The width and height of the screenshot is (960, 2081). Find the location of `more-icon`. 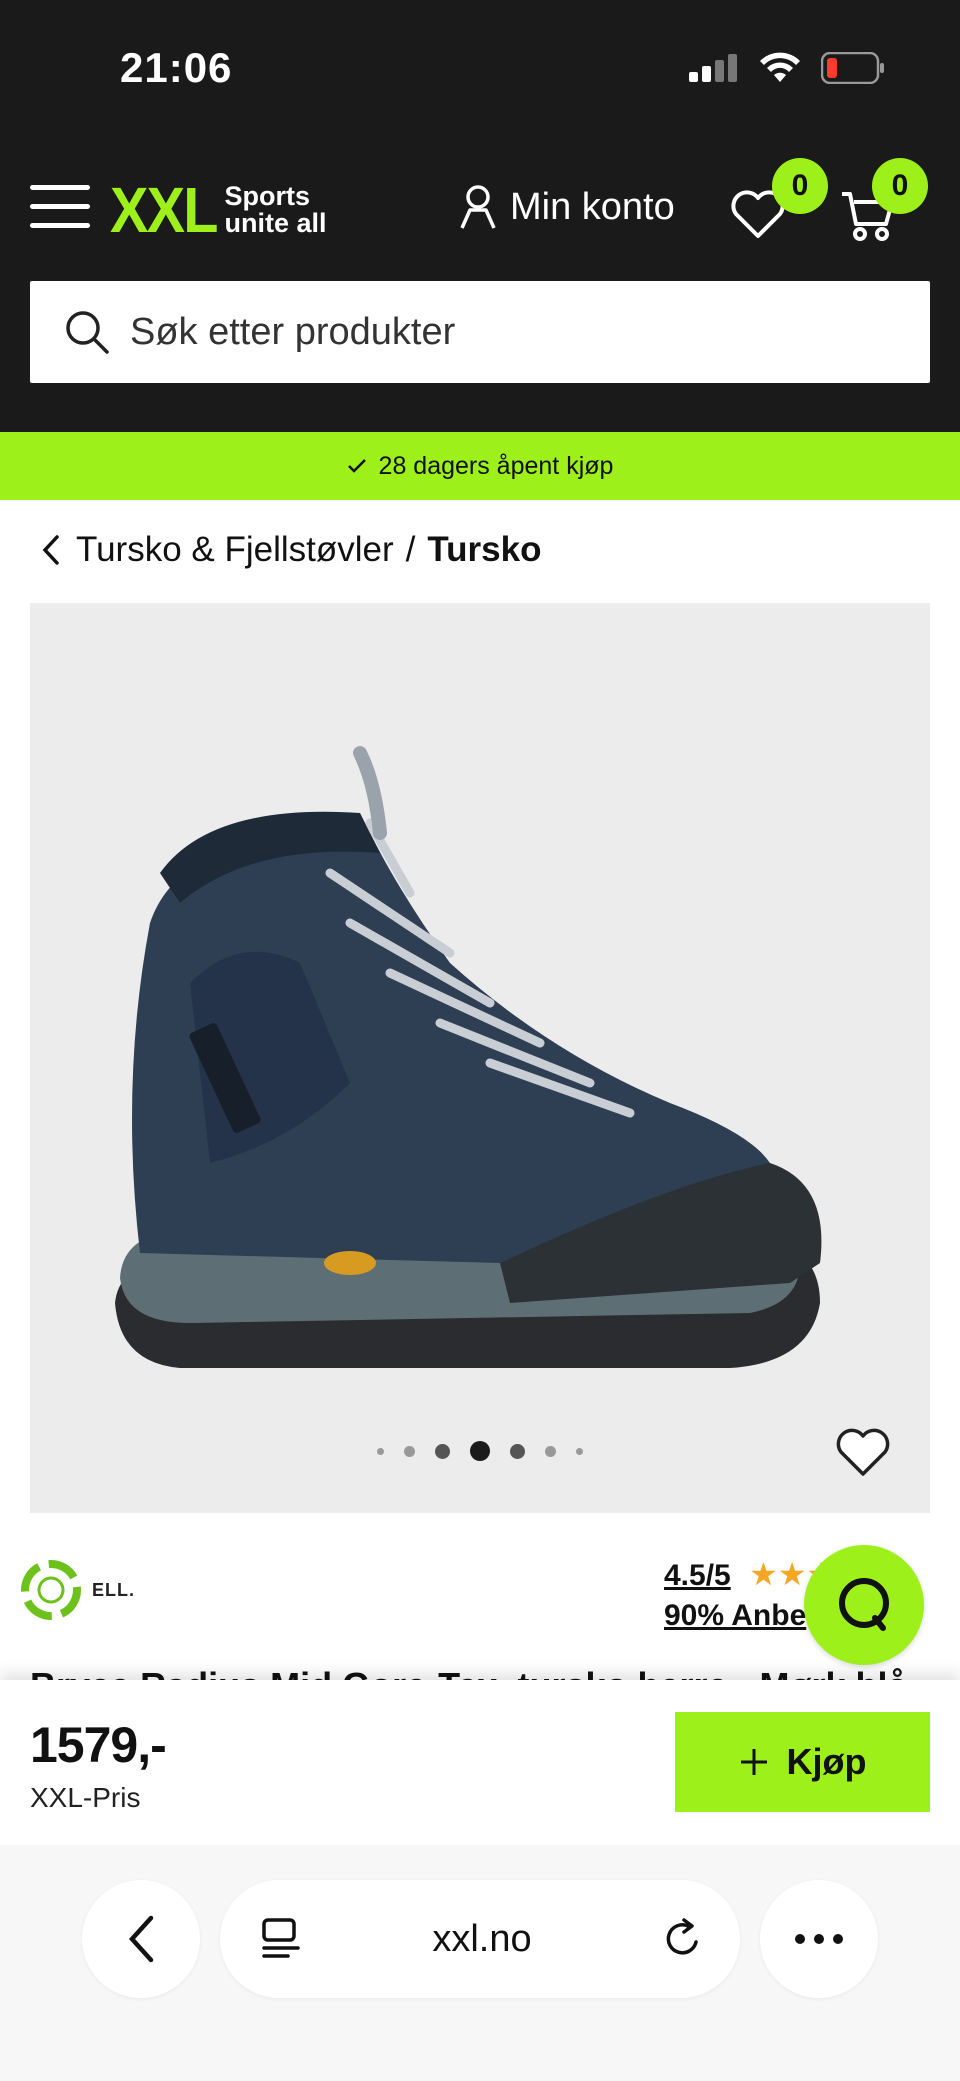

more-icon is located at coordinates (819, 1939).